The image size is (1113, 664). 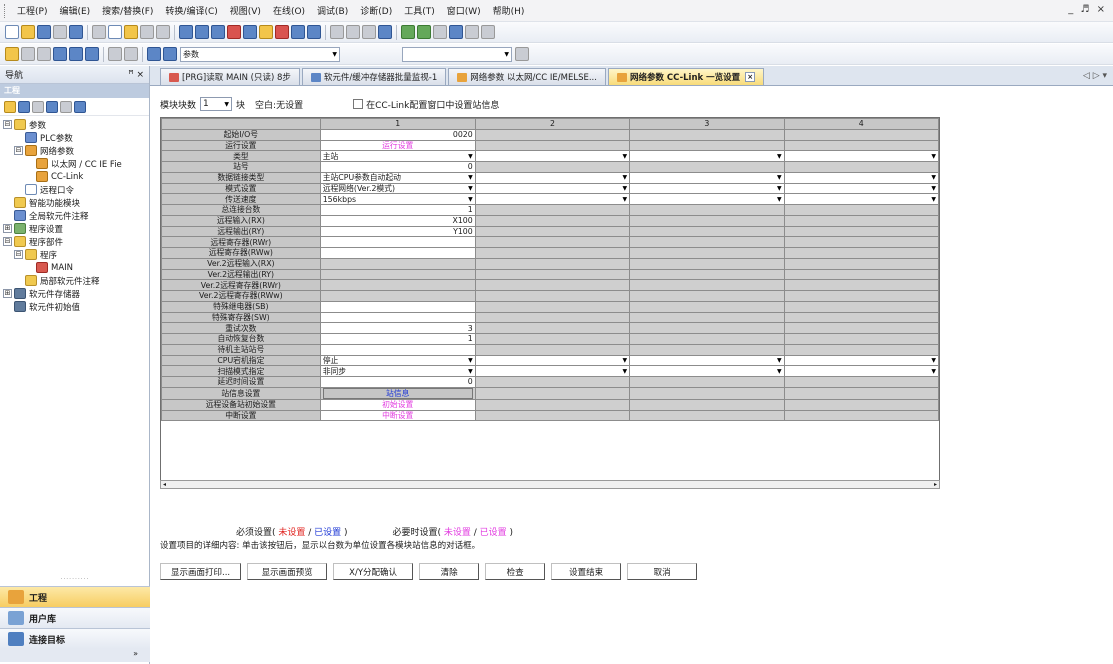 I want to click on layout-icon, so click(x=44, y=54).